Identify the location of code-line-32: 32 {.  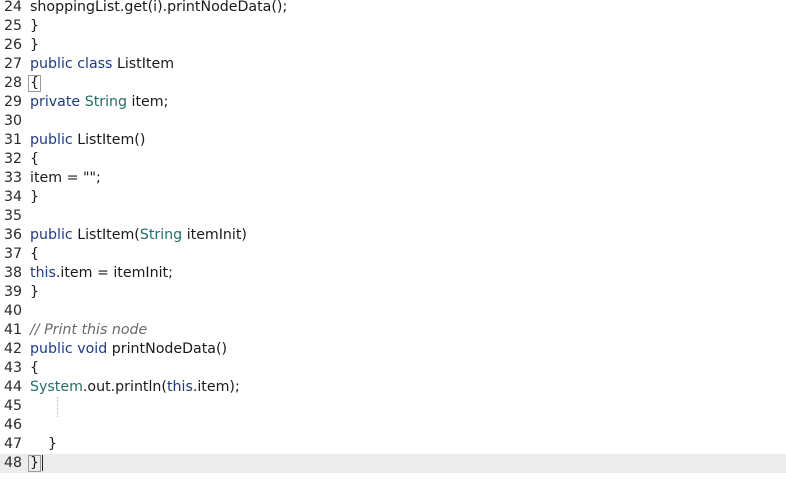
(393, 159).